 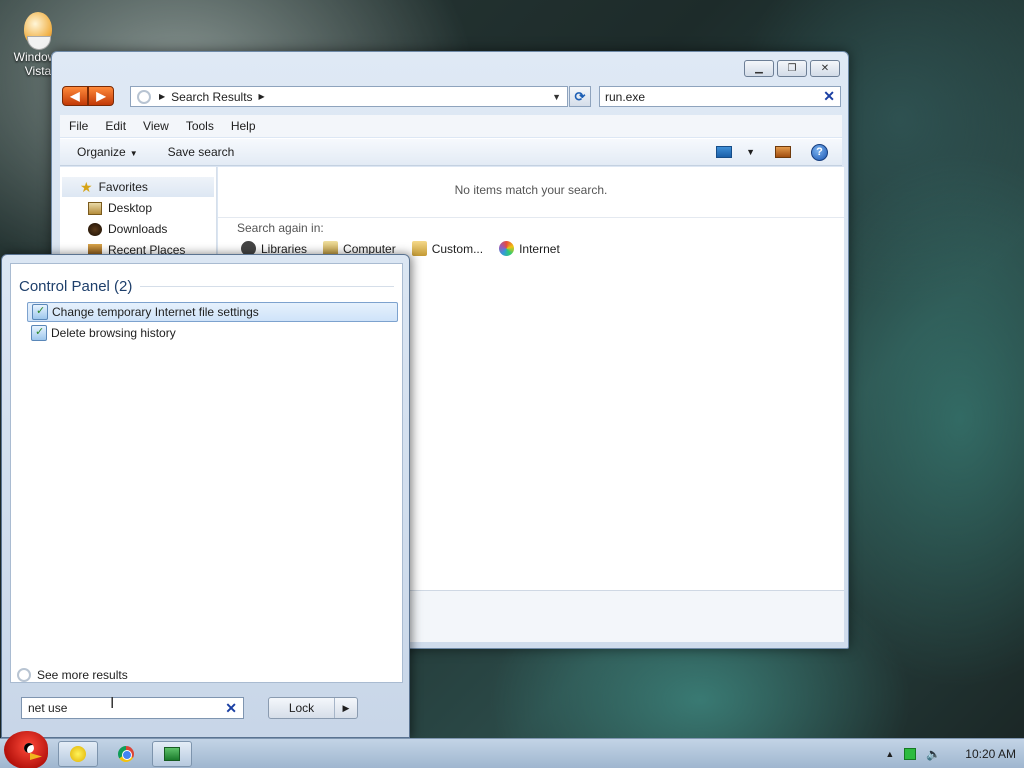 What do you see at coordinates (113, 333) in the screenshot?
I see `result-label: Delete browsing history` at bounding box center [113, 333].